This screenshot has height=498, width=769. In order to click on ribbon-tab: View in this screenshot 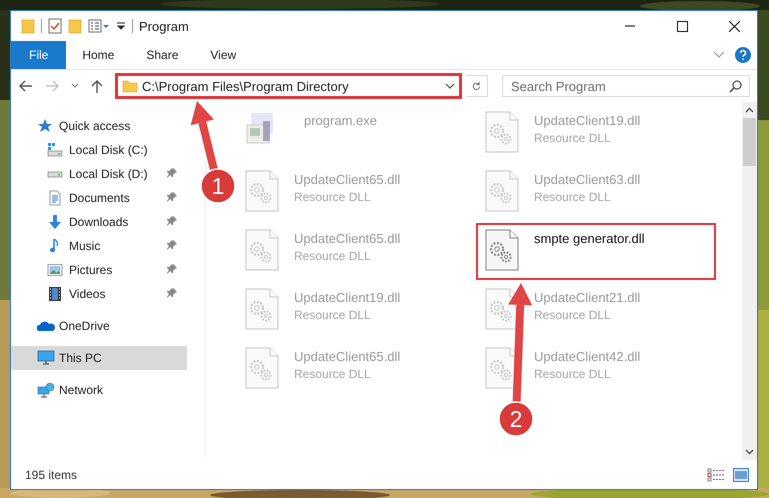, I will do `click(223, 55)`.